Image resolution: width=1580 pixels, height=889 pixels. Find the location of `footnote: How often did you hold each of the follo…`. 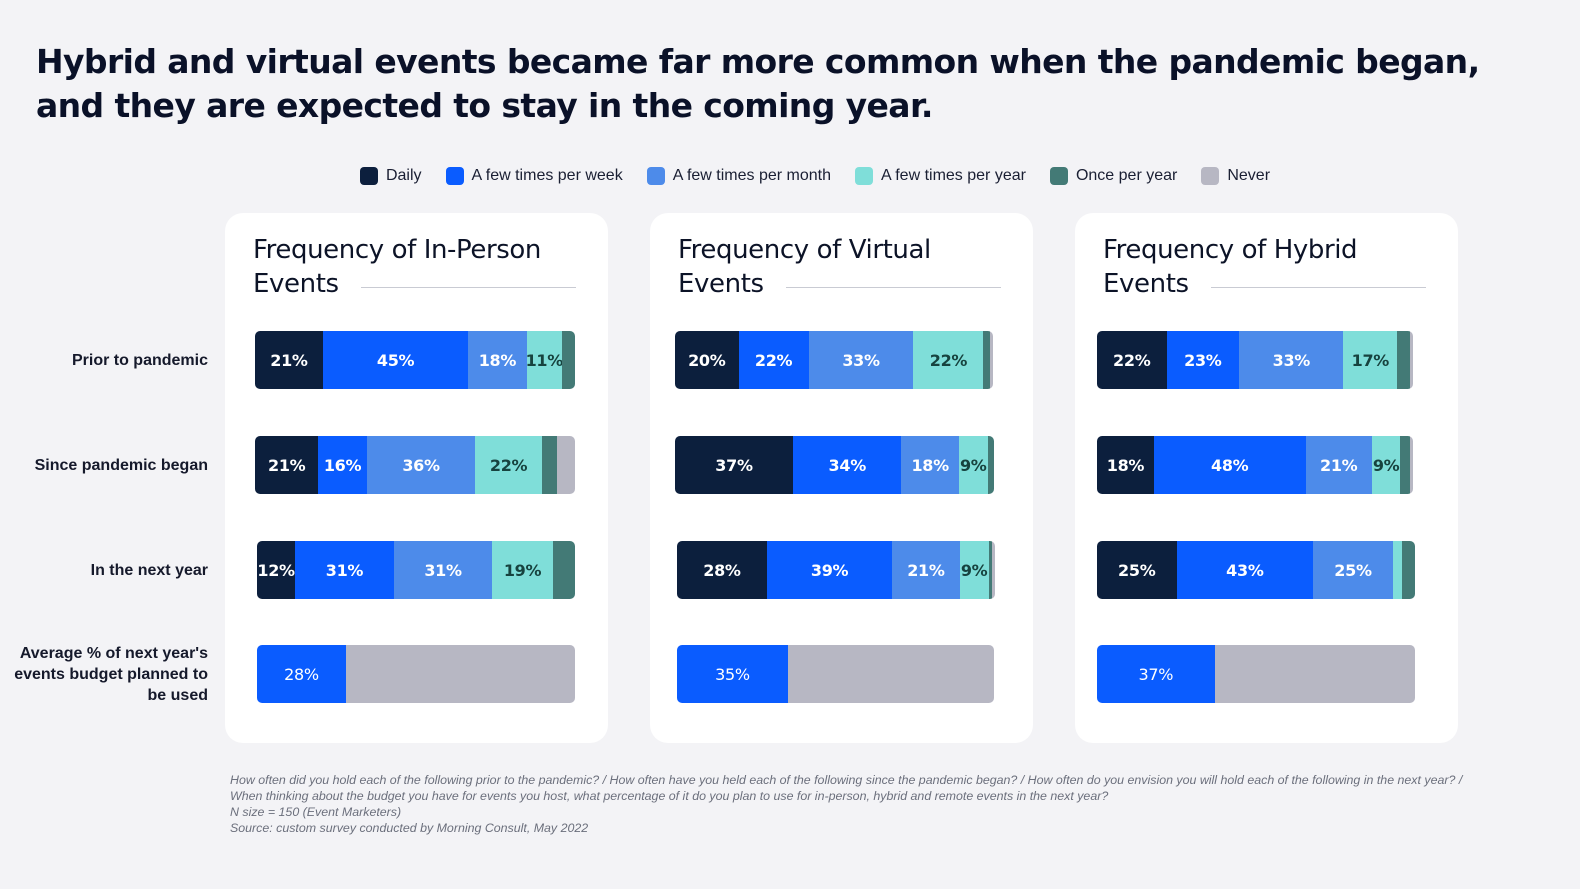

footnote: How often did you hold each of the follo… is located at coordinates (850, 804).